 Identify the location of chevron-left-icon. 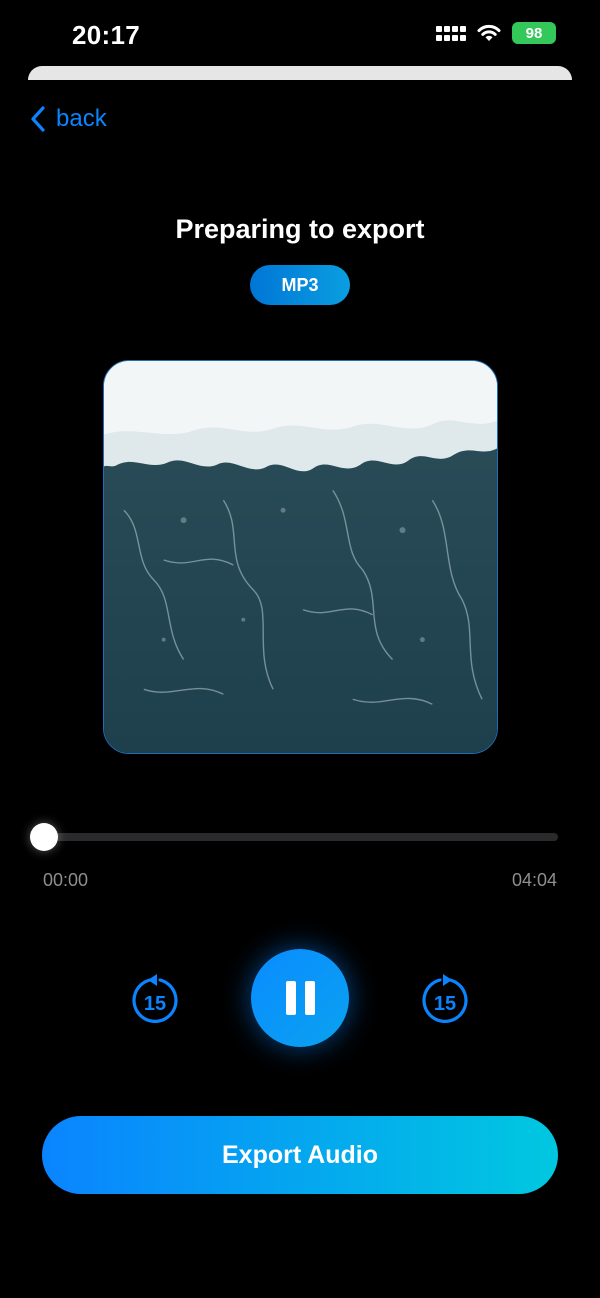
(38, 119).